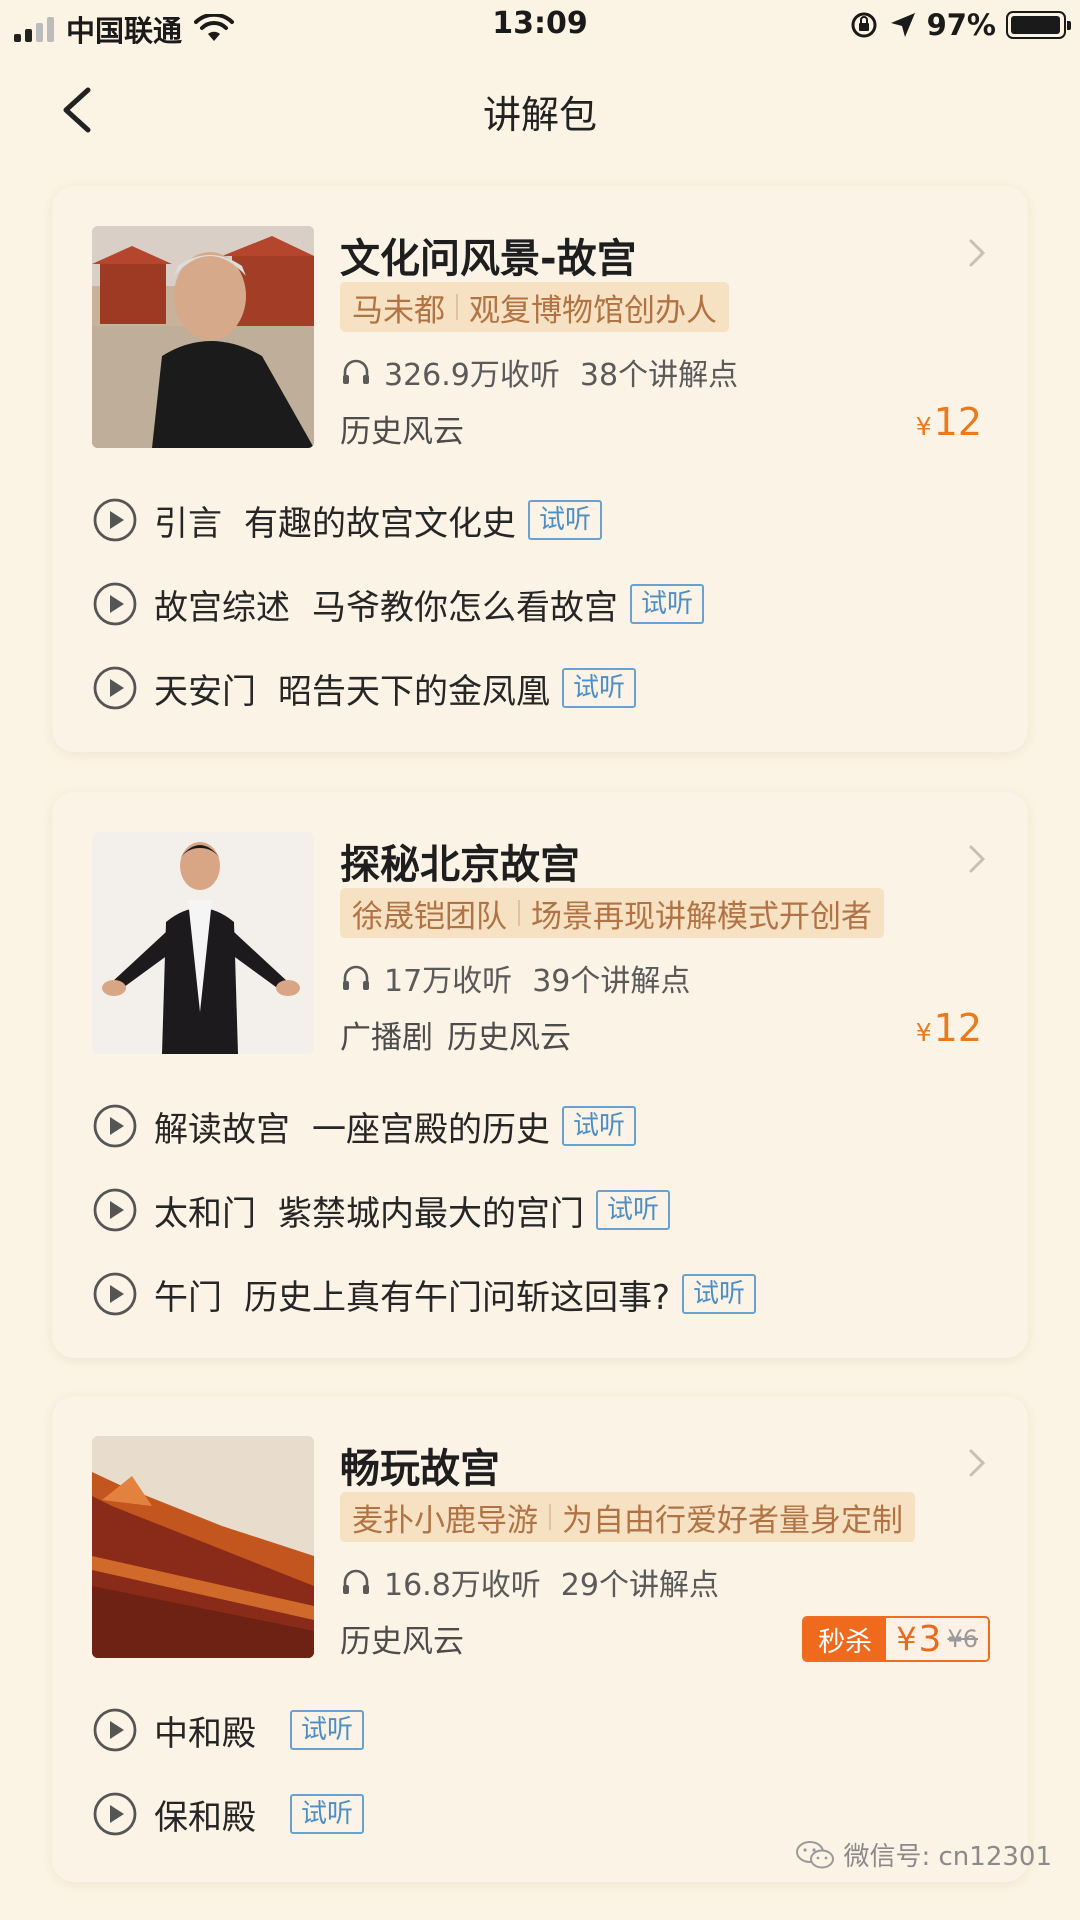  What do you see at coordinates (542, 1730) in the screenshot?
I see `track-item: 中和殿 试听` at bounding box center [542, 1730].